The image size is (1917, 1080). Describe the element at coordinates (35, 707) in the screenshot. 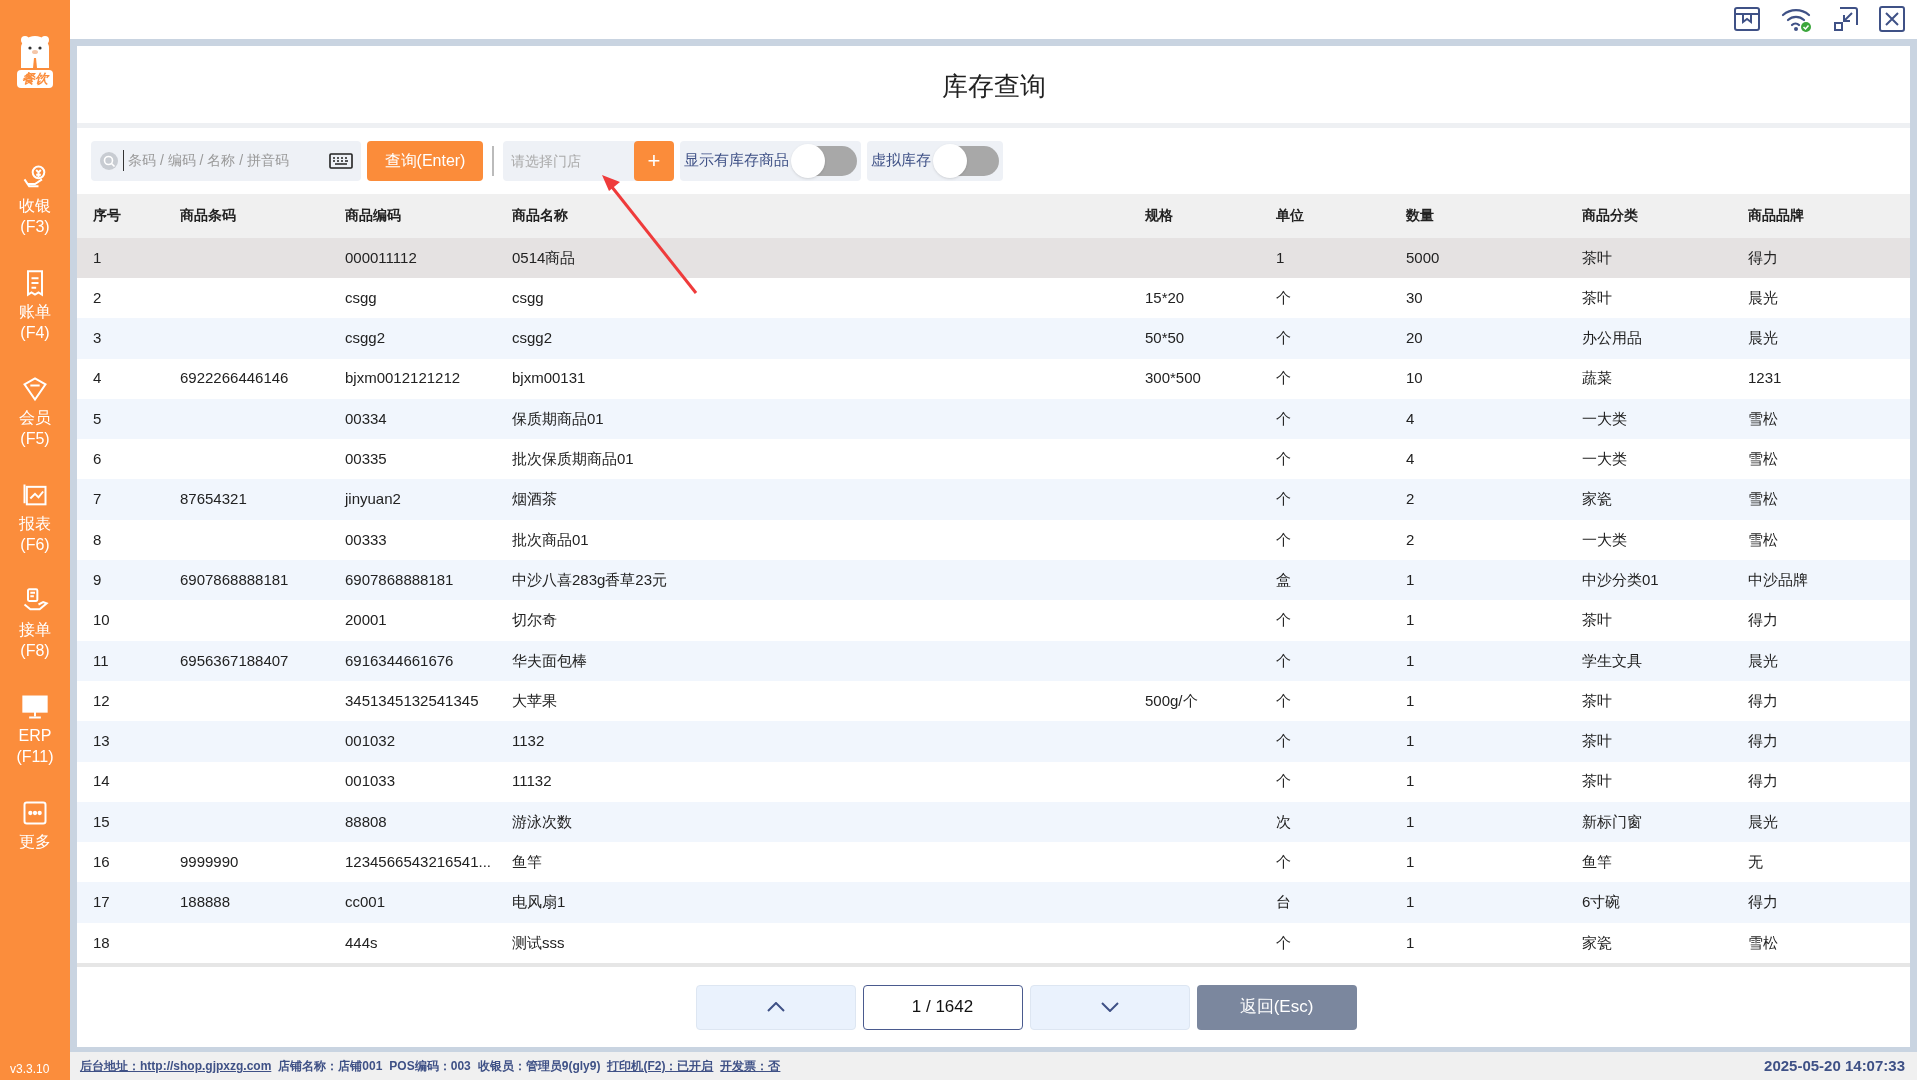

I see `monitor-icon` at that location.